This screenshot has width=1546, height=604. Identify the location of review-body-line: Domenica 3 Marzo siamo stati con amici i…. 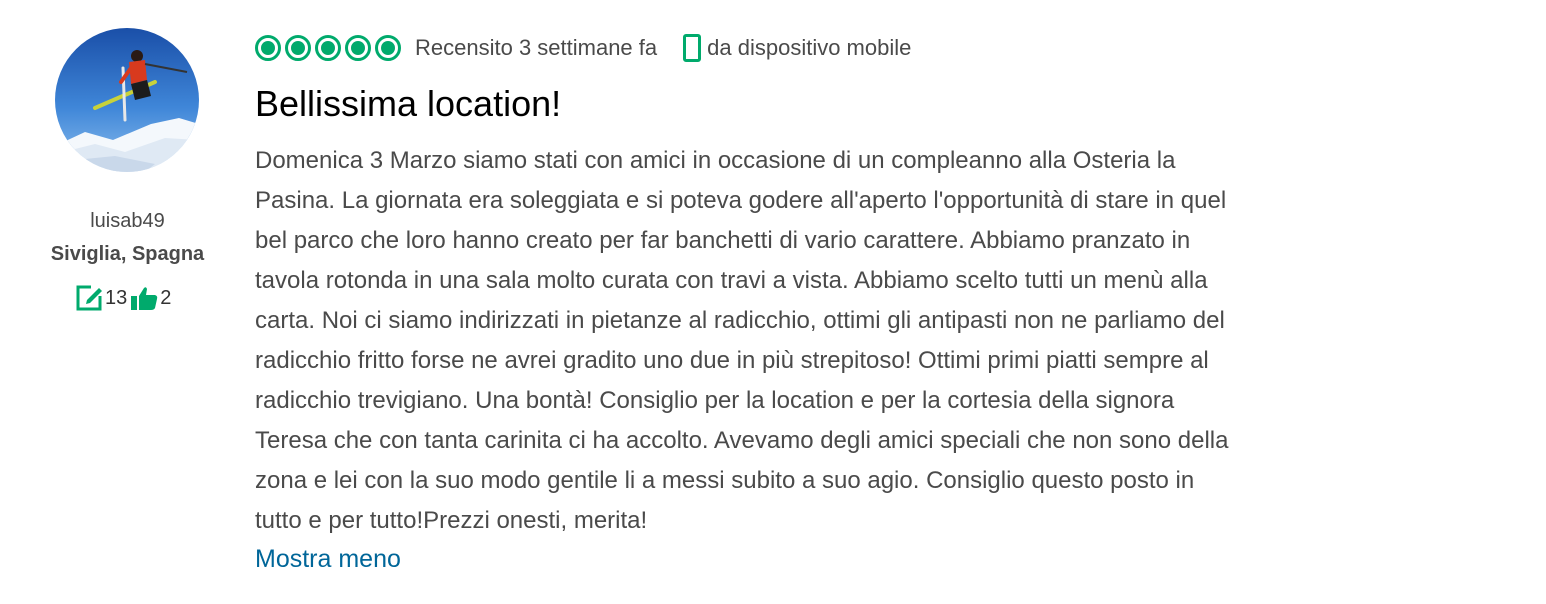
(715, 160).